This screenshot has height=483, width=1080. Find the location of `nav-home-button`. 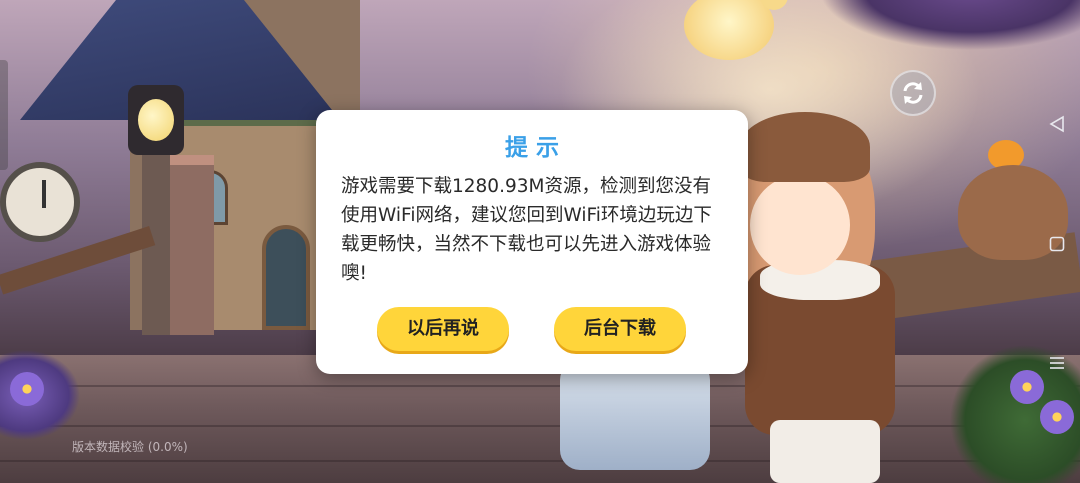

nav-home-button is located at coordinates (1057, 244).